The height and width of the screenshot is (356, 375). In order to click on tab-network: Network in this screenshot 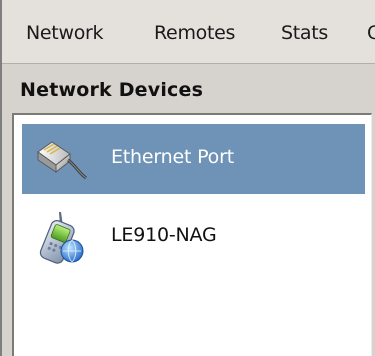, I will do `click(65, 33)`.